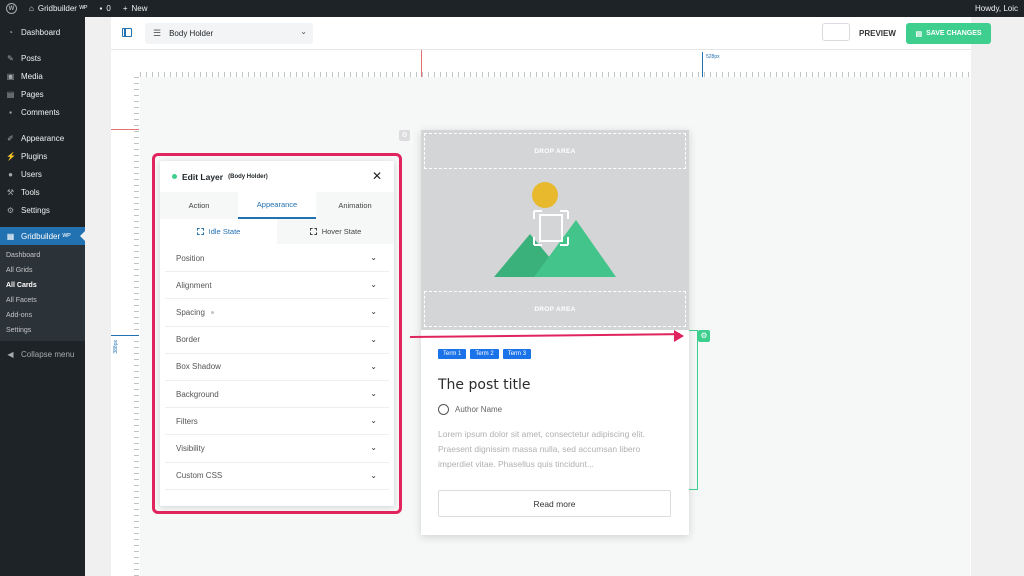  What do you see at coordinates (277, 422) in the screenshot?
I see `section-filters: Filters ⌄` at bounding box center [277, 422].